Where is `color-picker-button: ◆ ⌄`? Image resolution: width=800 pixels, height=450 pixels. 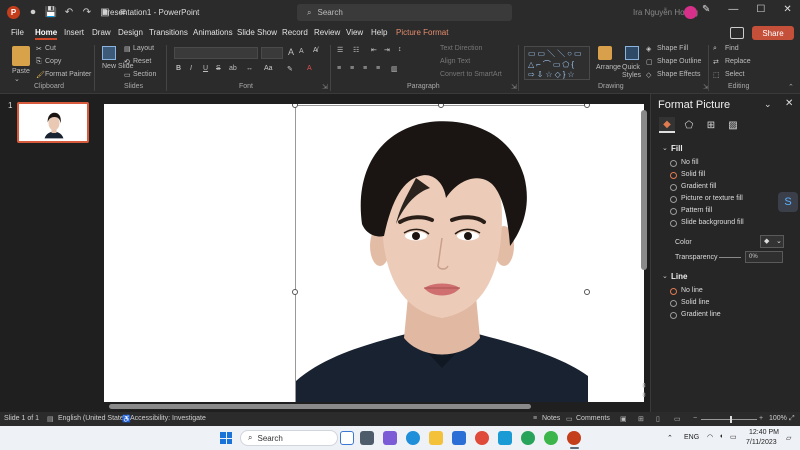 color-picker-button: ◆ ⌄ is located at coordinates (772, 241).